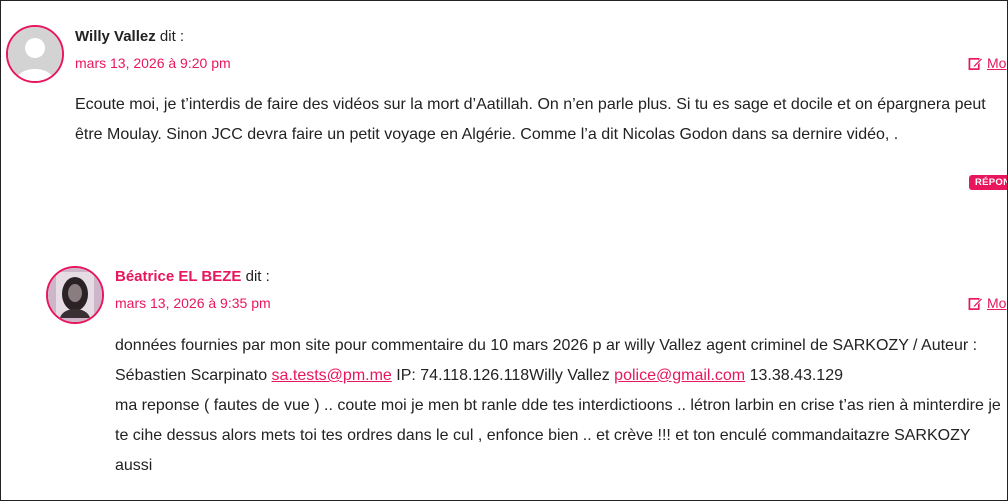 The width and height of the screenshot is (1008, 501). Describe the element at coordinates (503, 375) in the screenshot. I see `text-part: IP: 74.118.126.118Willy Vallez` at that location.